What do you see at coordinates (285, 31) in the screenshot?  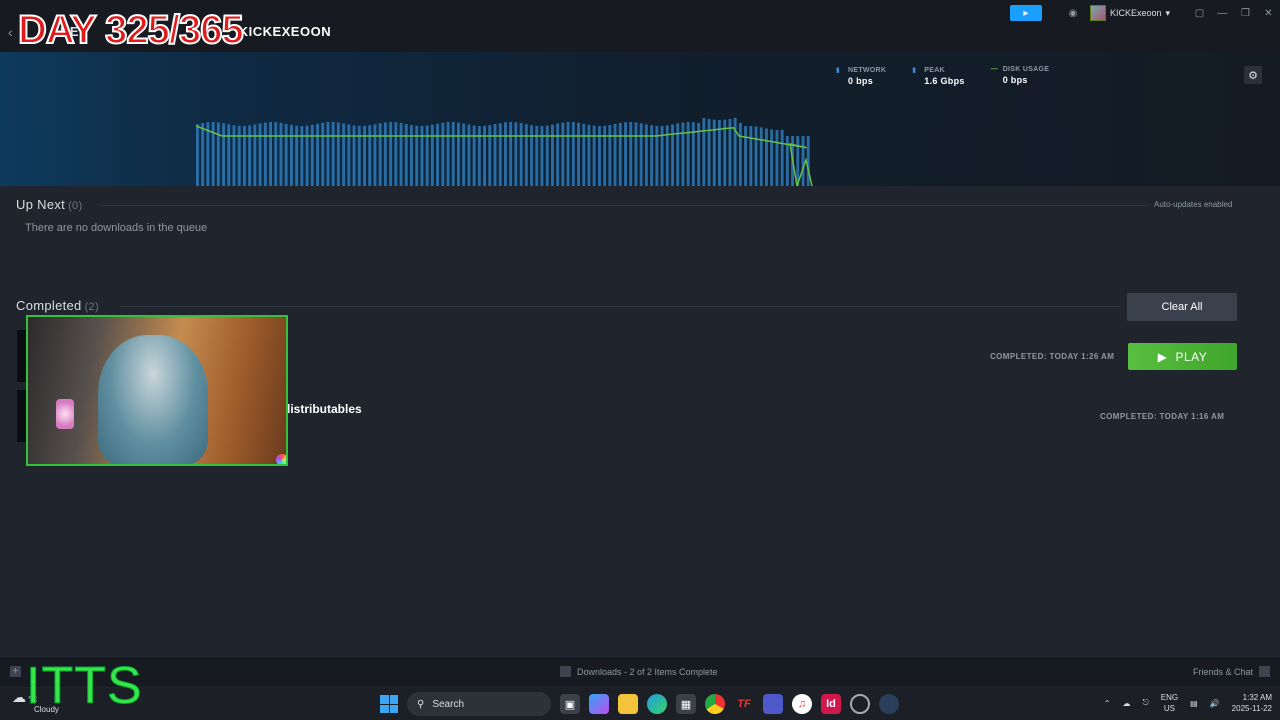 I see `nav-item-username: KICKEXEOON` at bounding box center [285, 31].